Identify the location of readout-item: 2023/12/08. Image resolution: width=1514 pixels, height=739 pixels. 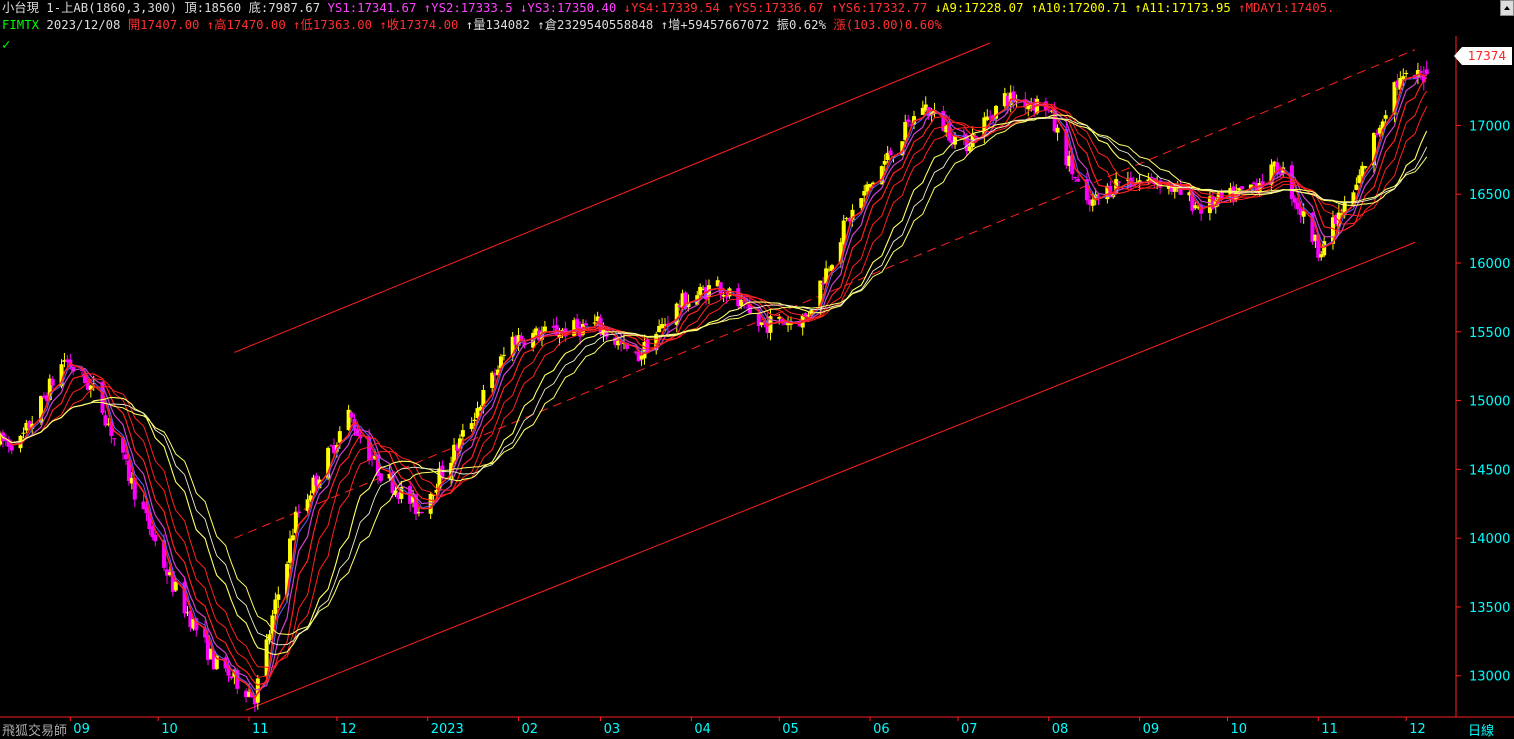
(87, 25).